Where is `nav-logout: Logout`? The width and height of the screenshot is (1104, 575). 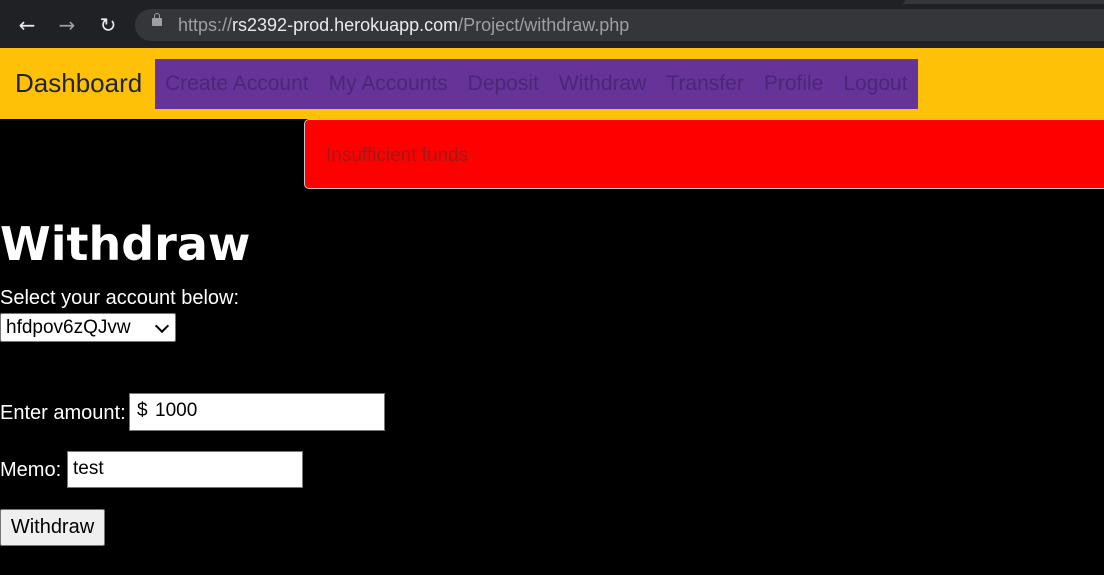
nav-logout: Logout is located at coordinates (870, 84).